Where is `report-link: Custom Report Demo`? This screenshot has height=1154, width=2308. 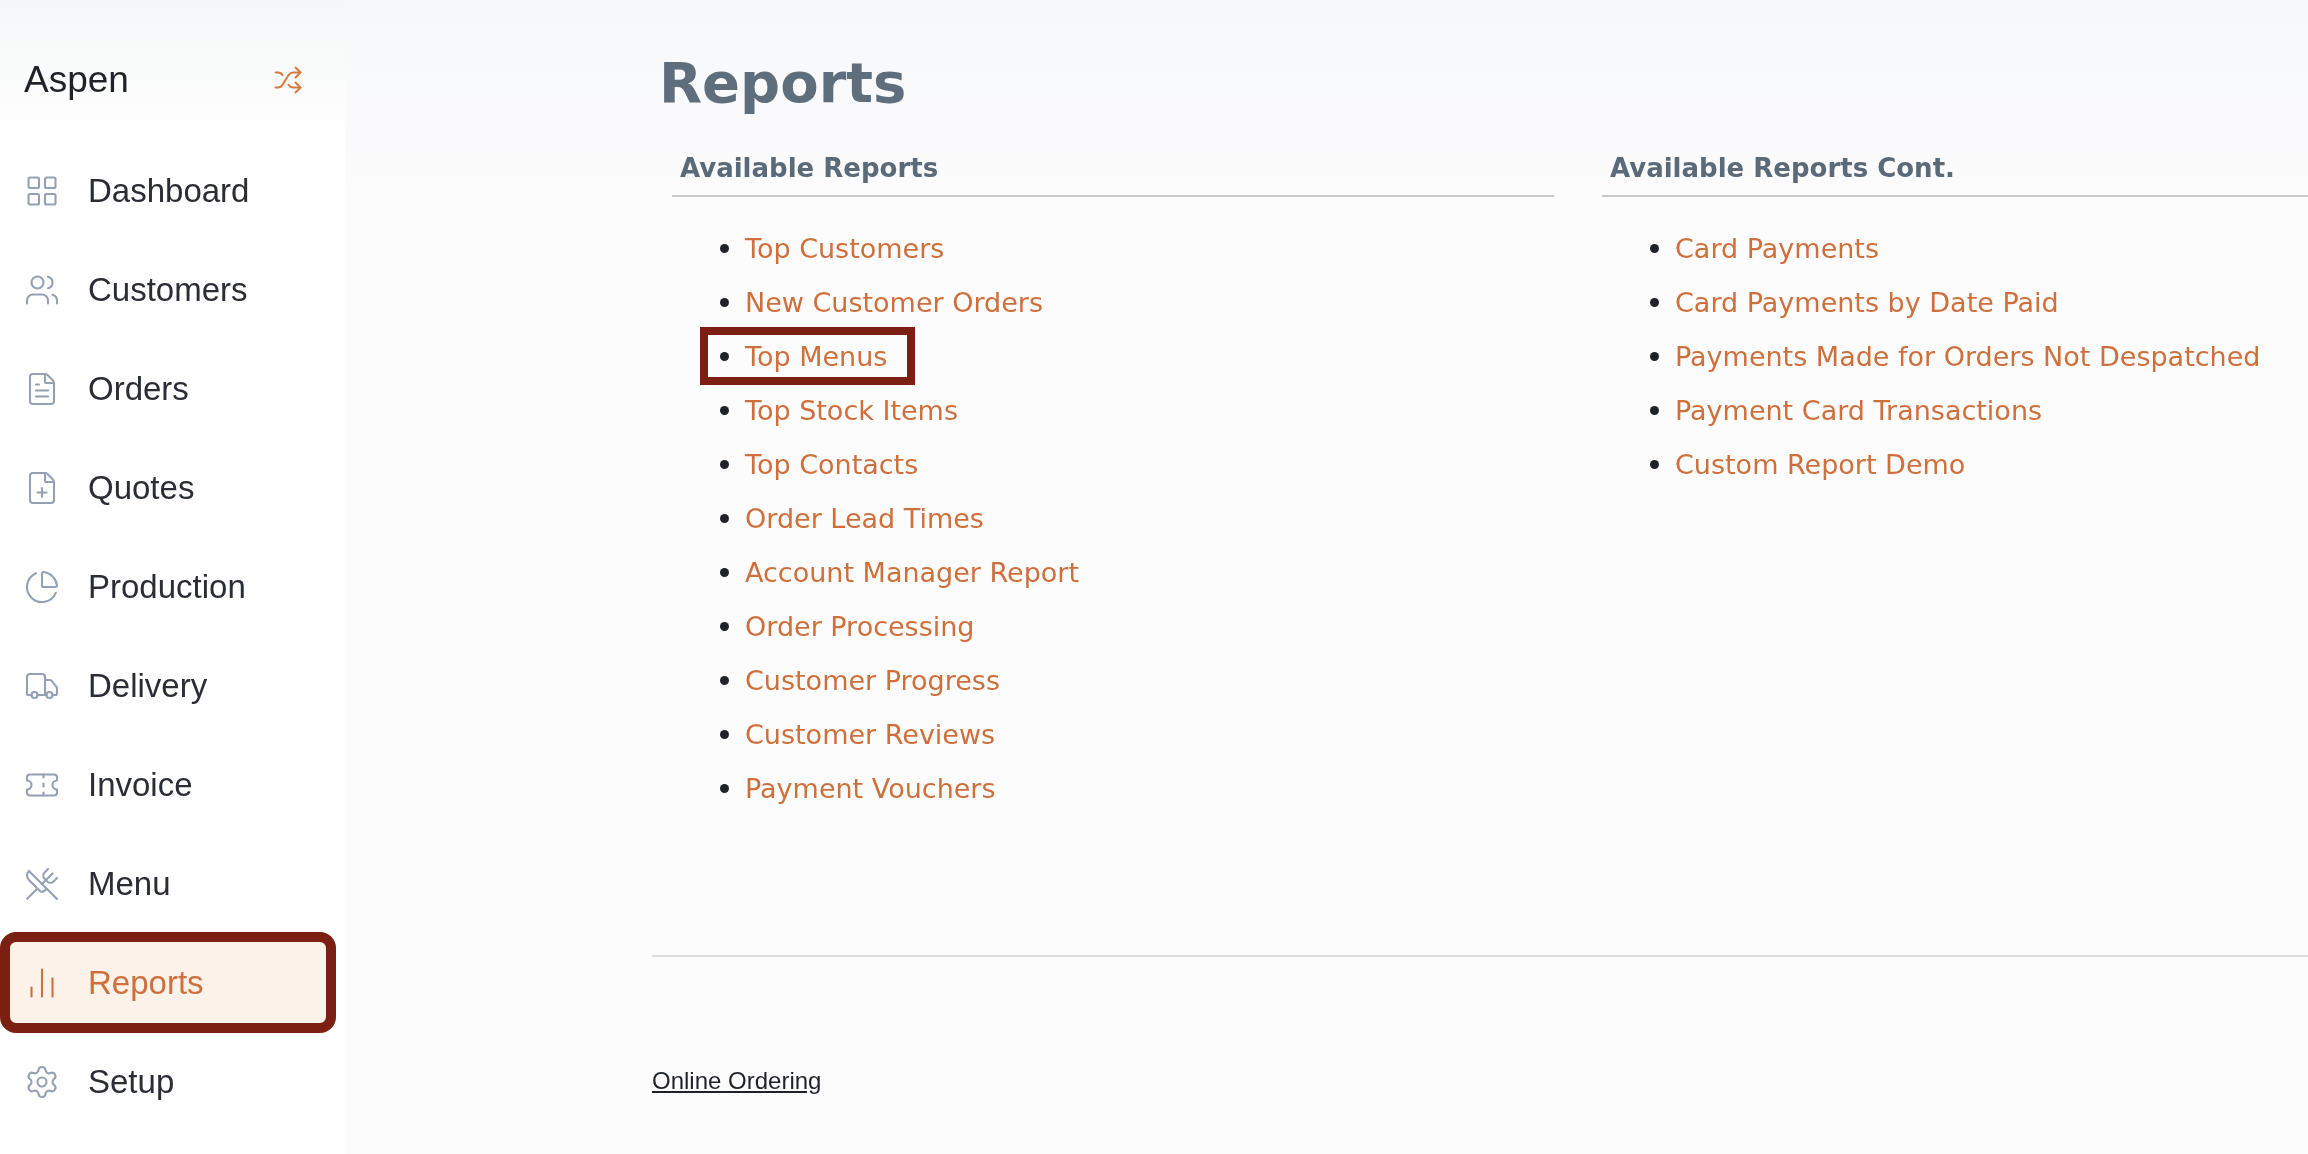 report-link: Custom Report Demo is located at coordinates (1820, 464).